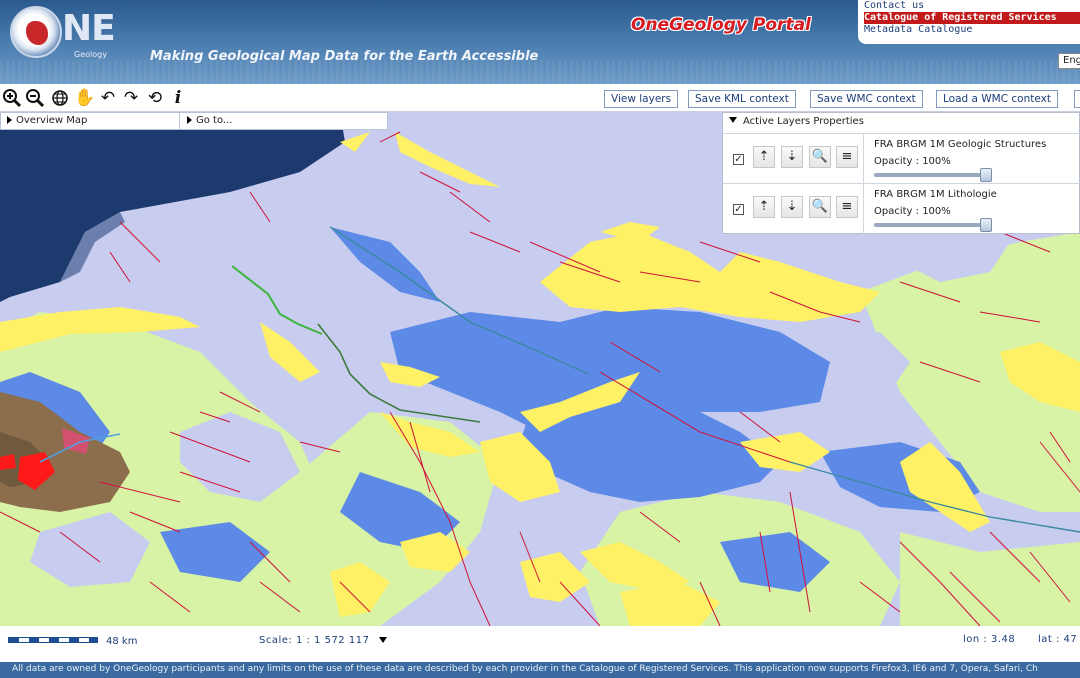 The image size is (1080, 678). Describe the element at coordinates (89, 28) in the screenshot. I see `logo-text: NE` at that location.